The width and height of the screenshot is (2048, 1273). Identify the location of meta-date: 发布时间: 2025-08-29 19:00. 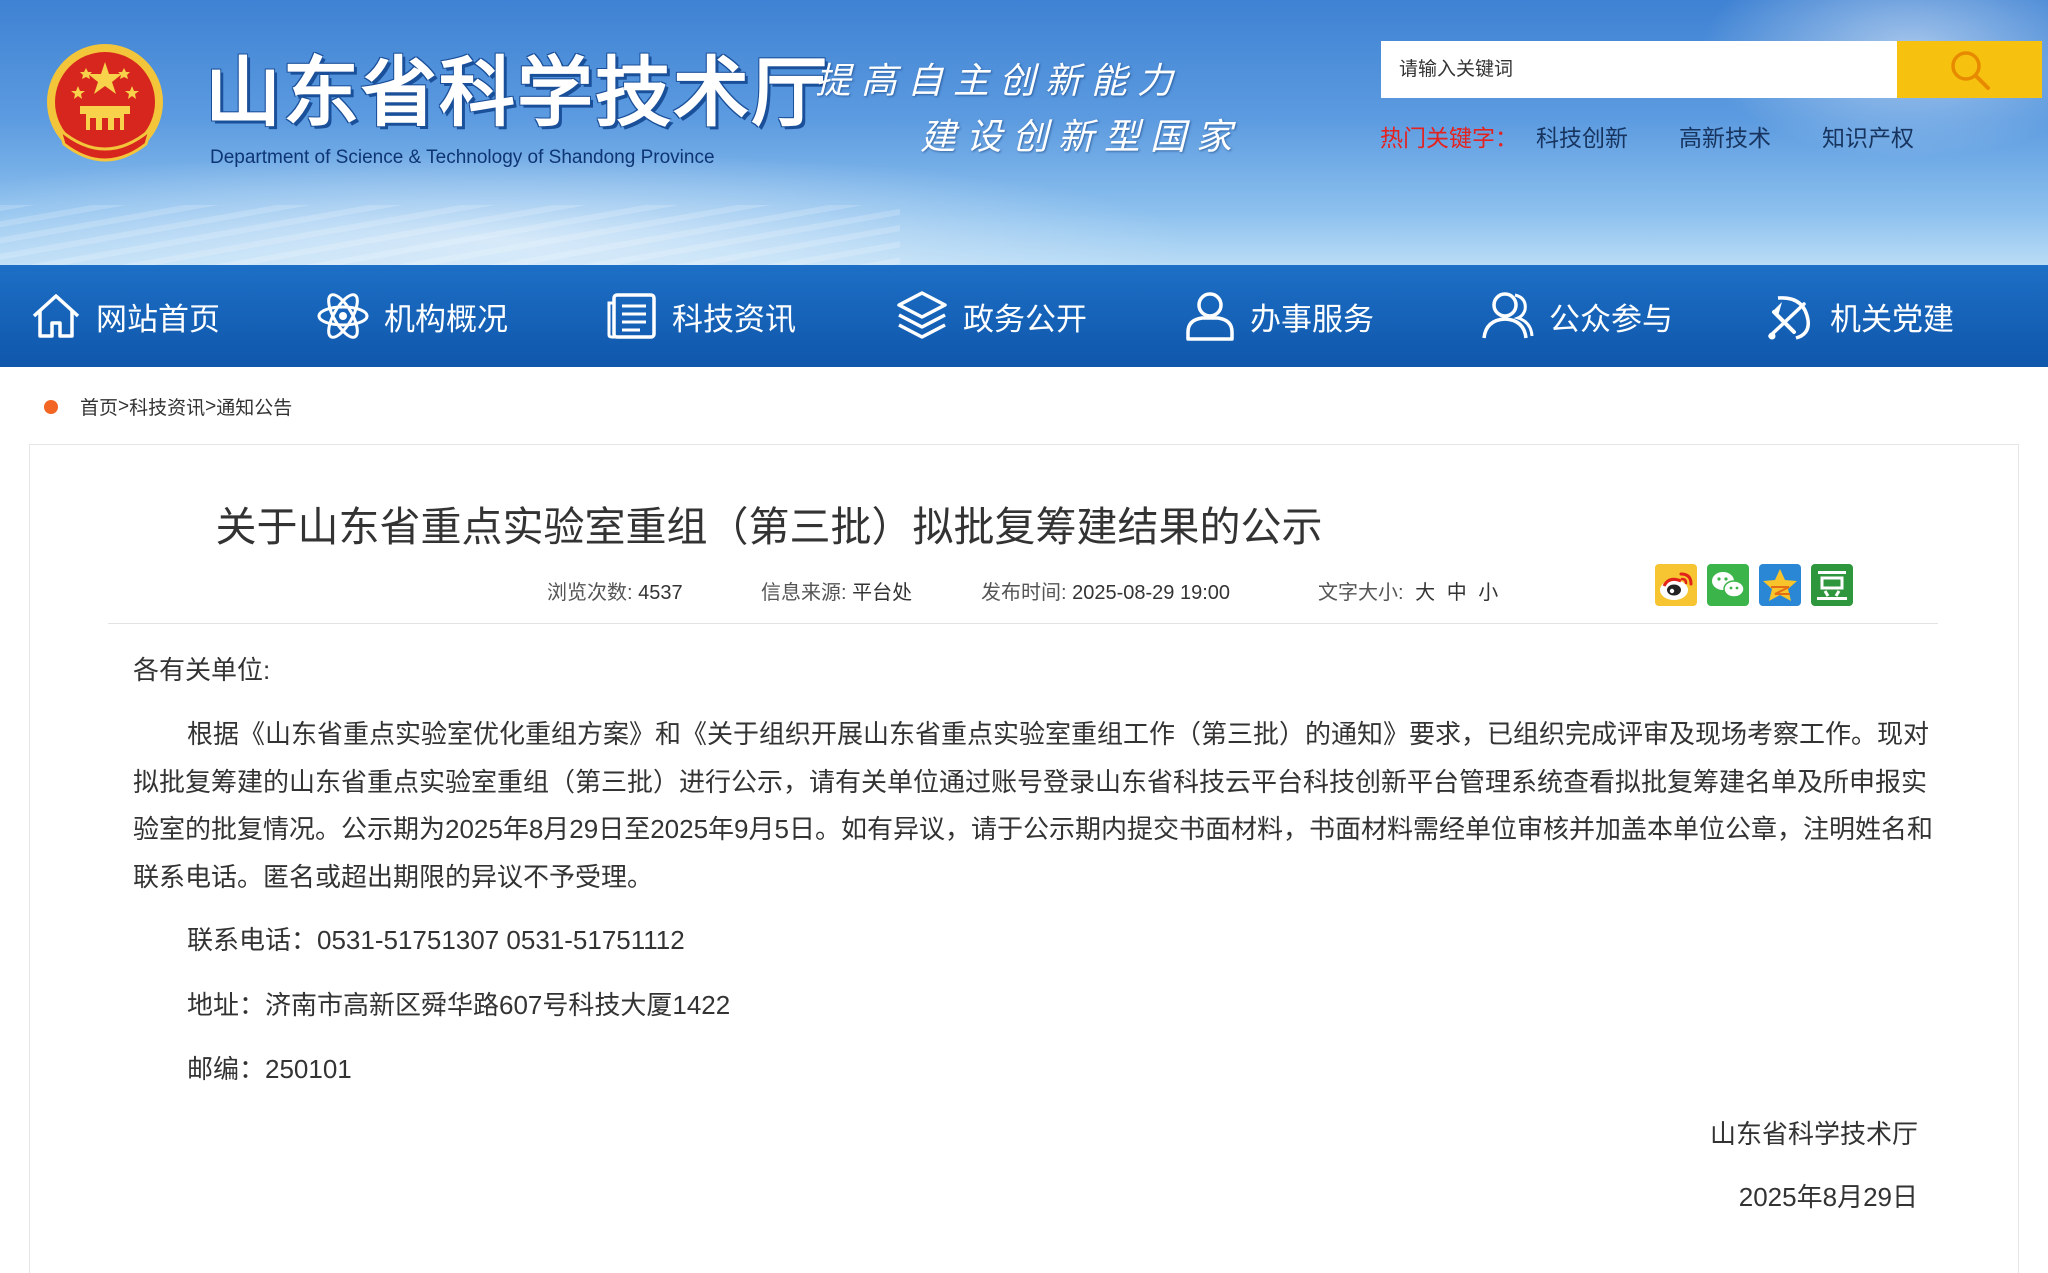
(1105, 590).